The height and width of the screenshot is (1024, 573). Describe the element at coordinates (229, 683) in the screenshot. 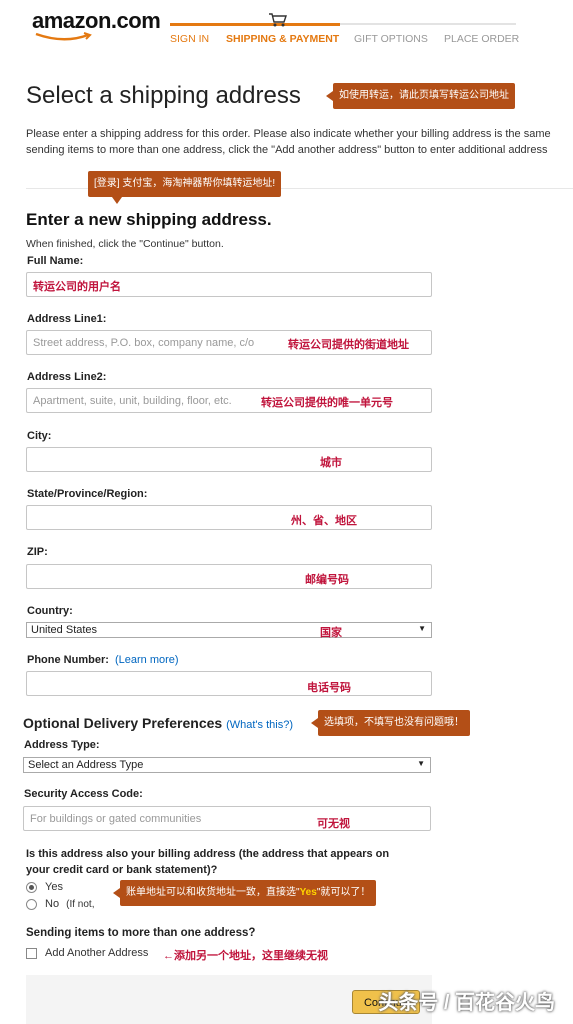

I see `phone-input: 电话号码` at that location.